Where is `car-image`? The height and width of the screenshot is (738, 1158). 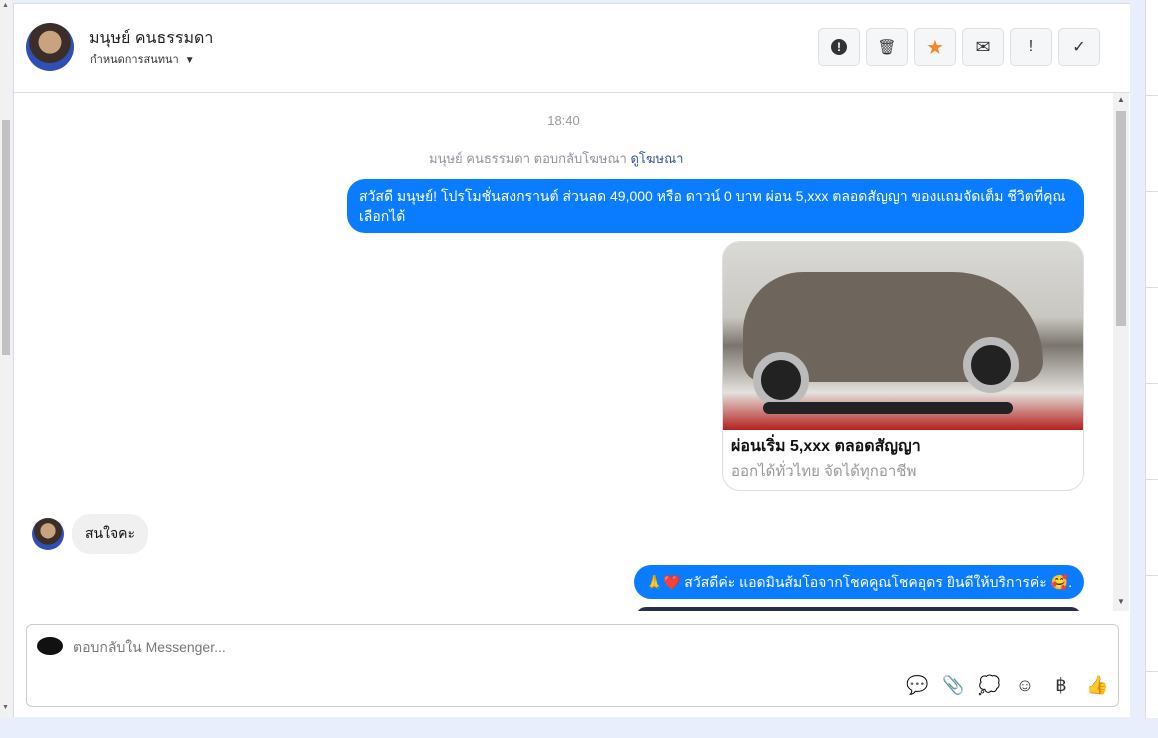
car-image is located at coordinates (903, 336).